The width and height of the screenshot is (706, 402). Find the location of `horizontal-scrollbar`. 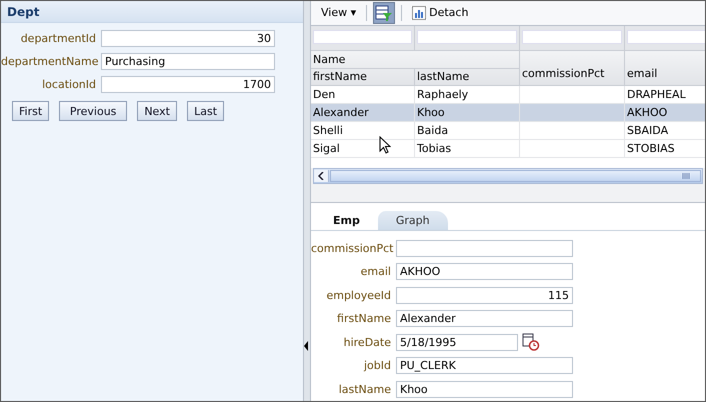

horizontal-scrollbar is located at coordinates (508, 176).